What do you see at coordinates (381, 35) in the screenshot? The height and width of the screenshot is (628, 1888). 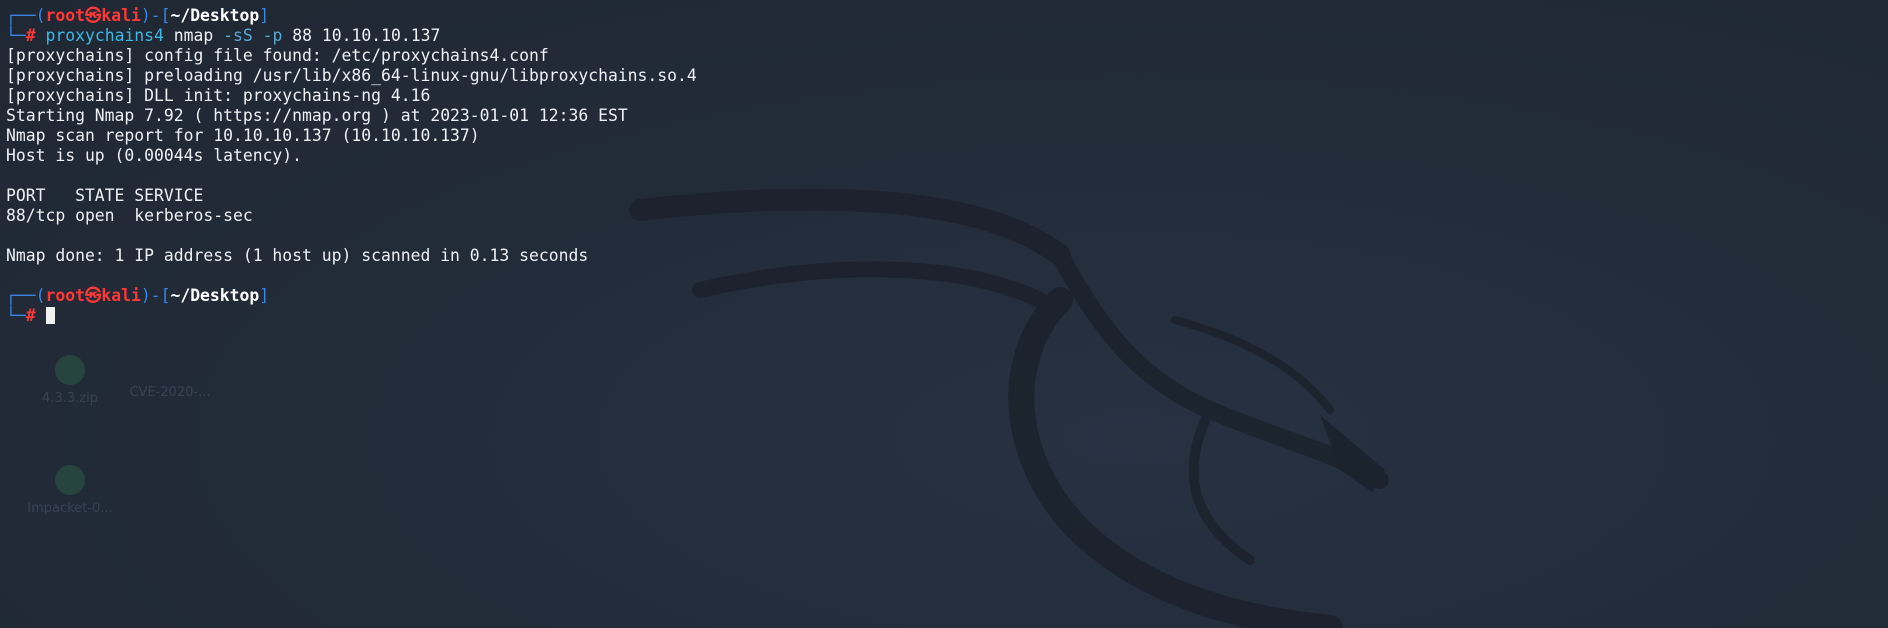 I see `command-target: 10.10.10.137` at bounding box center [381, 35].